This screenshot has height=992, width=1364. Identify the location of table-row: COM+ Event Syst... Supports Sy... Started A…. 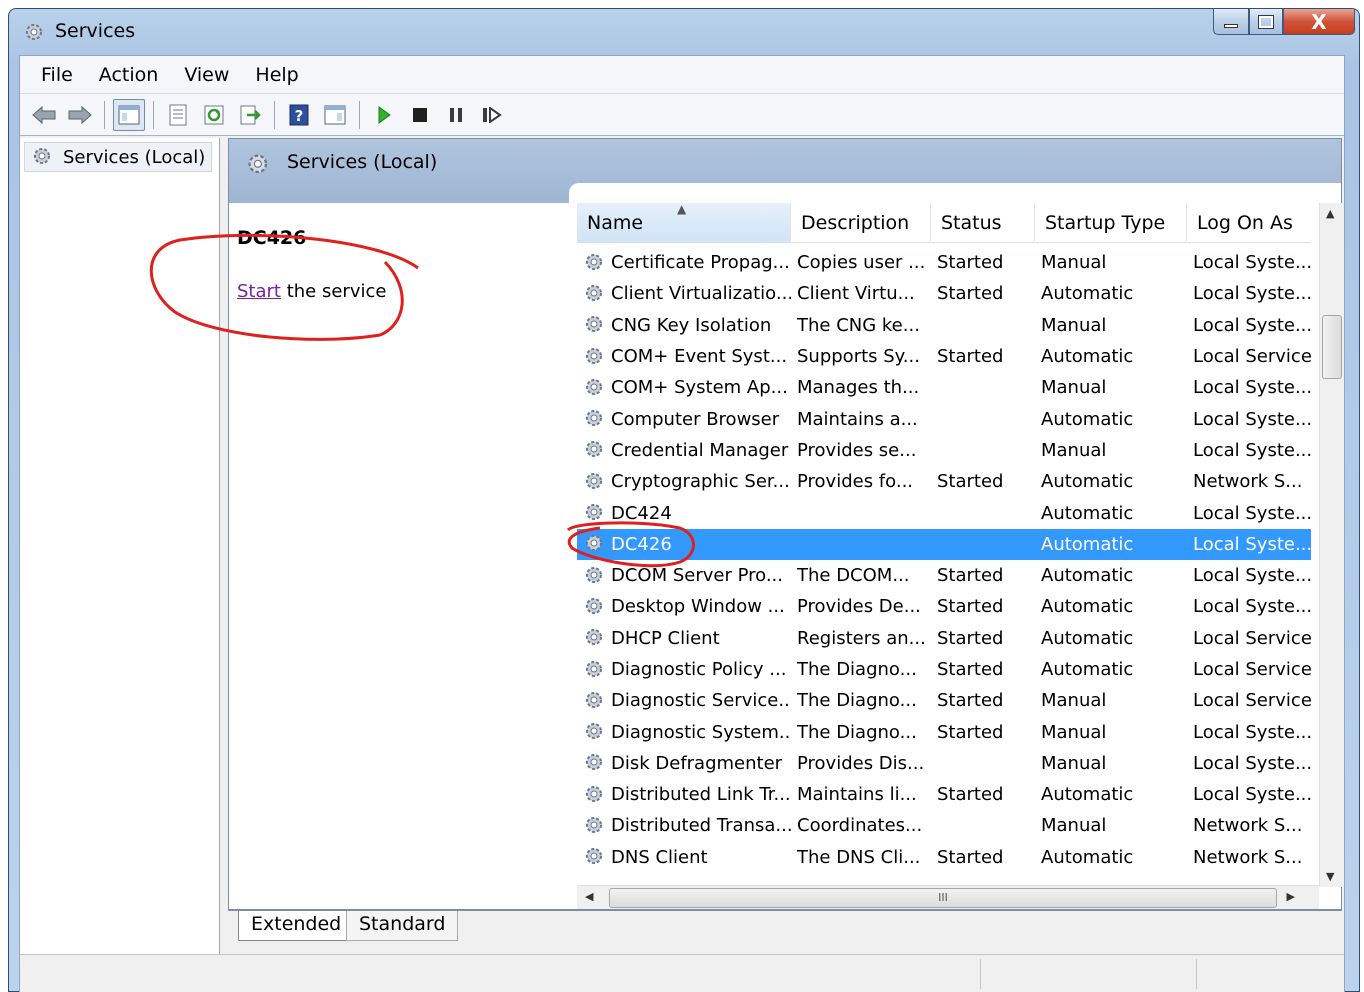
(944, 356).